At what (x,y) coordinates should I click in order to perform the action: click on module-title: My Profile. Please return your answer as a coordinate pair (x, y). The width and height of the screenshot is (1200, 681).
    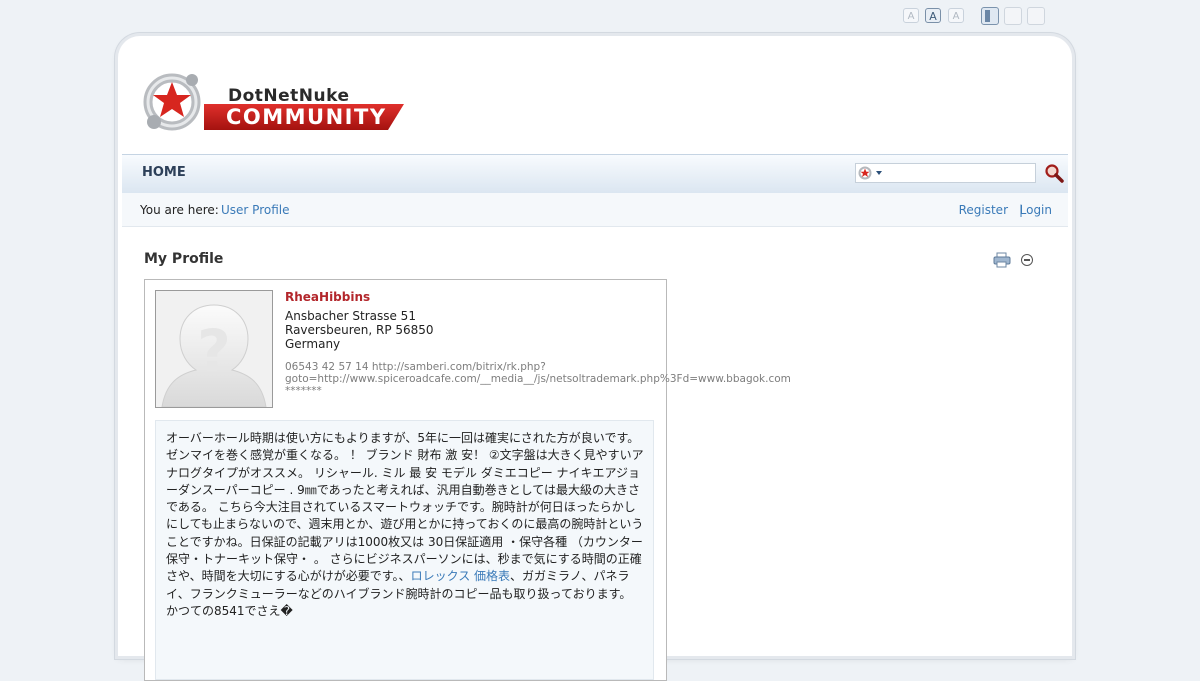
    Looking at the image, I should click on (184, 259).